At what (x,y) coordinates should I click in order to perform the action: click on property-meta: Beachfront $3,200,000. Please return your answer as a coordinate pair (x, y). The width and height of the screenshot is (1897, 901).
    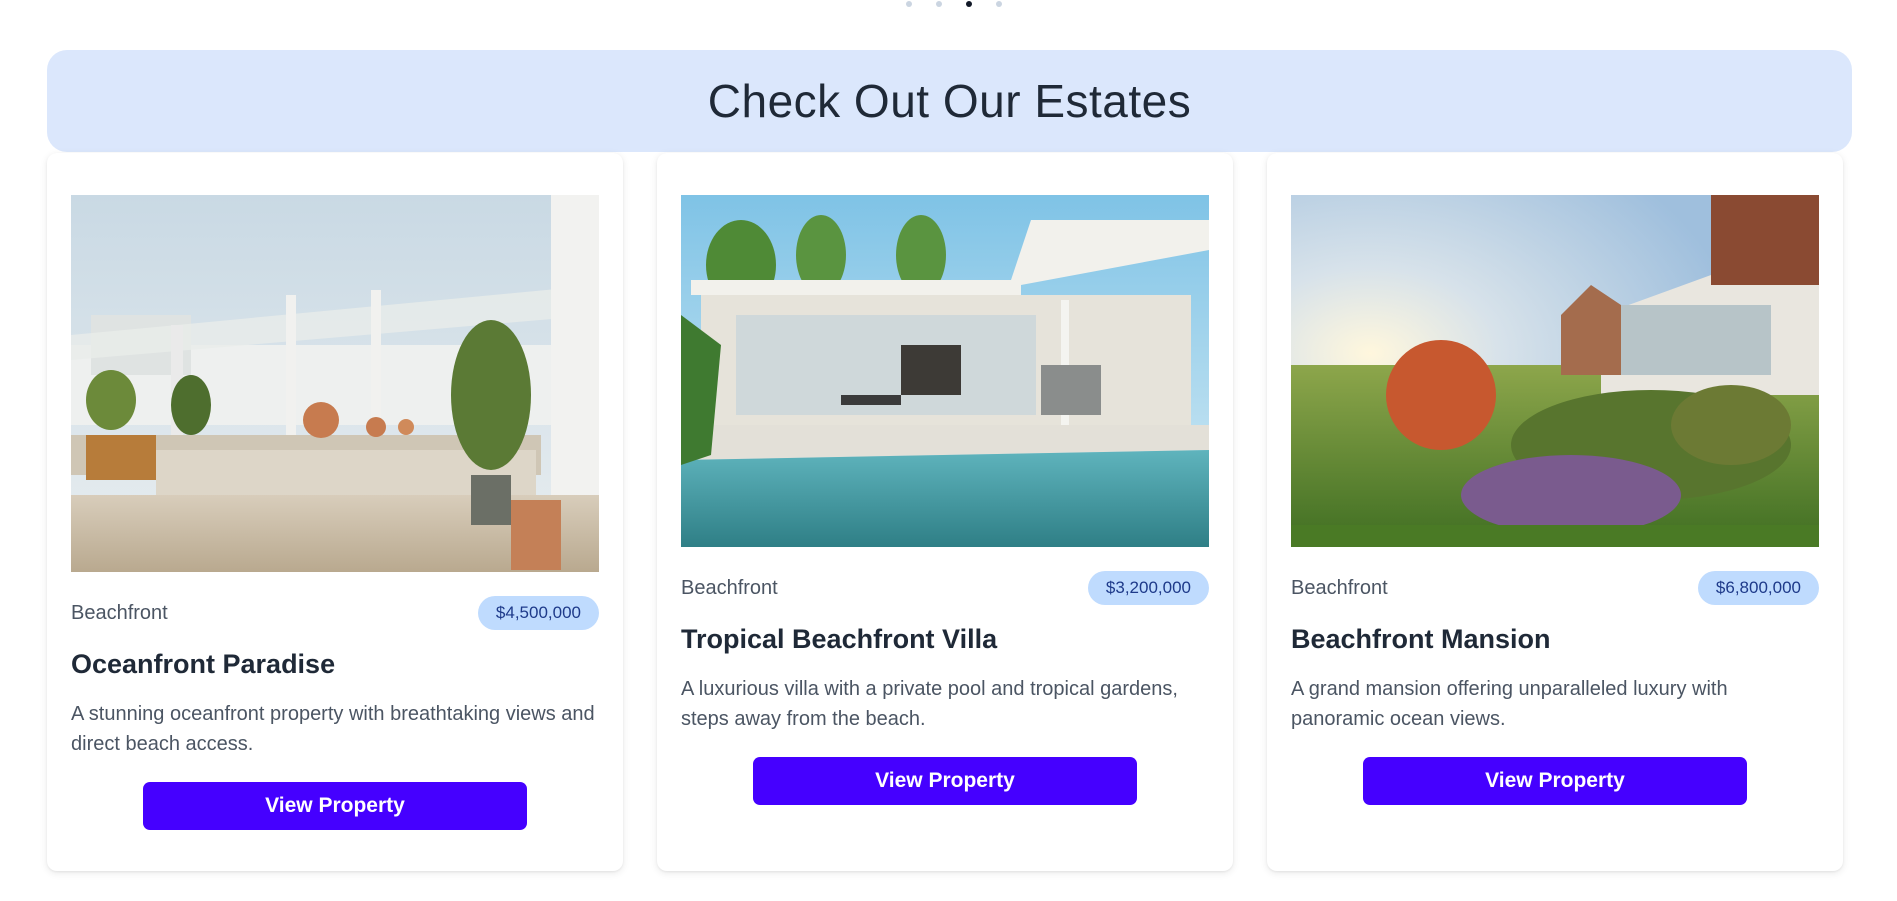
    Looking at the image, I should click on (945, 588).